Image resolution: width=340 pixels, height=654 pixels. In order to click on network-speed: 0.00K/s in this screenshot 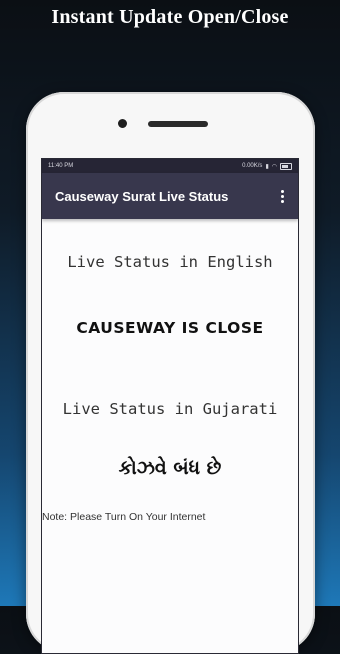, I will do `click(252, 166)`.